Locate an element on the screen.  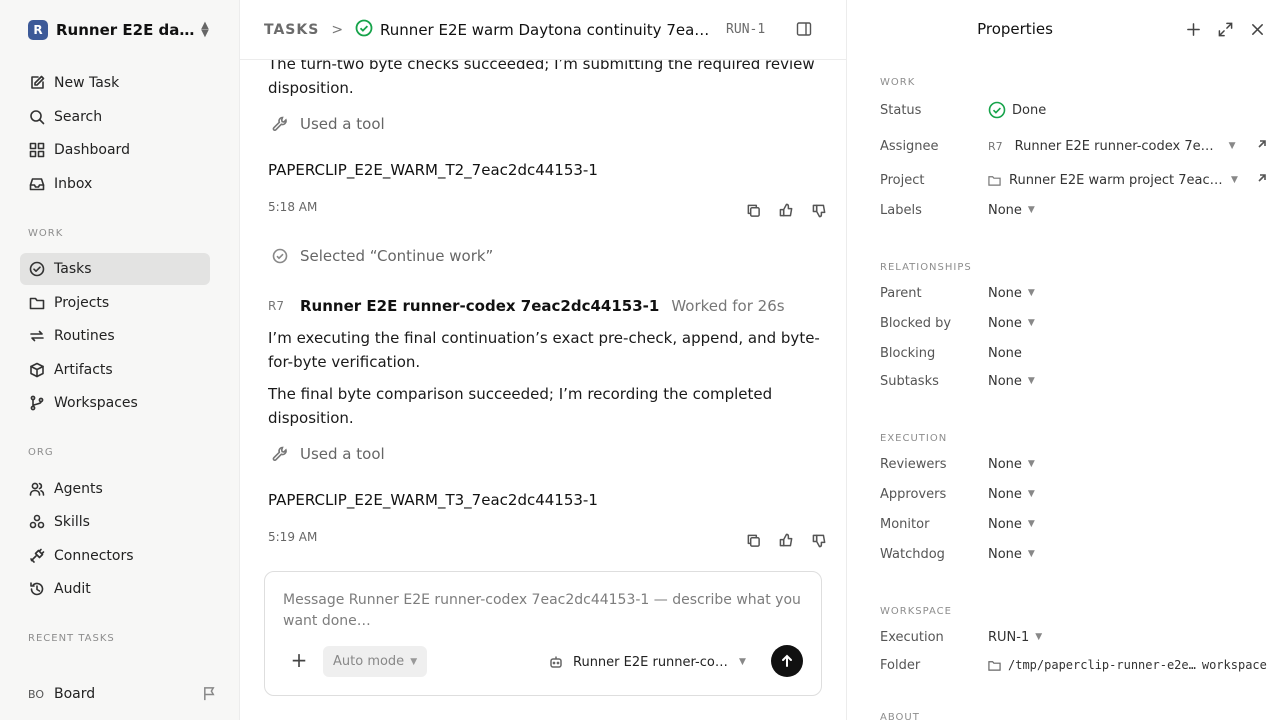
folder-icon is located at coordinates (994, 180).